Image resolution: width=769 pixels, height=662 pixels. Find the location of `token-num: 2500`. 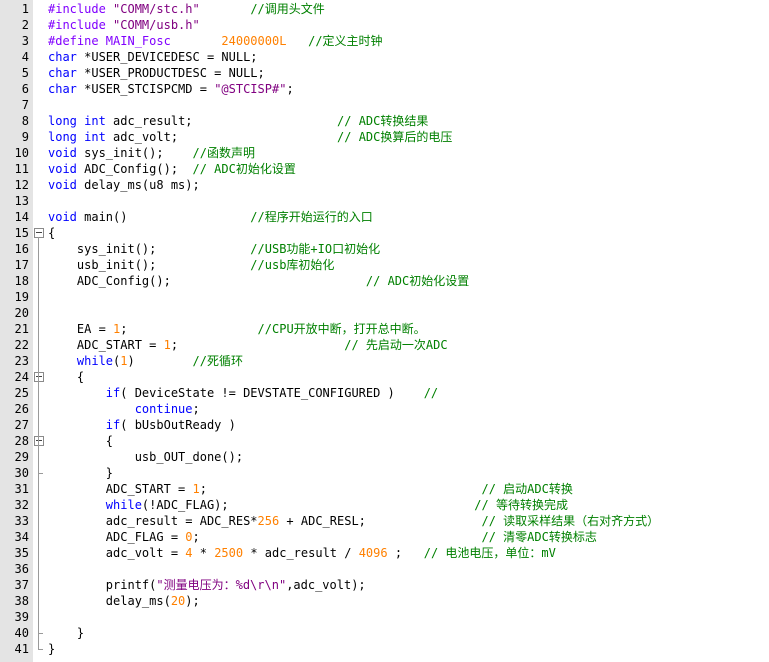

token-num: 2500 is located at coordinates (229, 553).